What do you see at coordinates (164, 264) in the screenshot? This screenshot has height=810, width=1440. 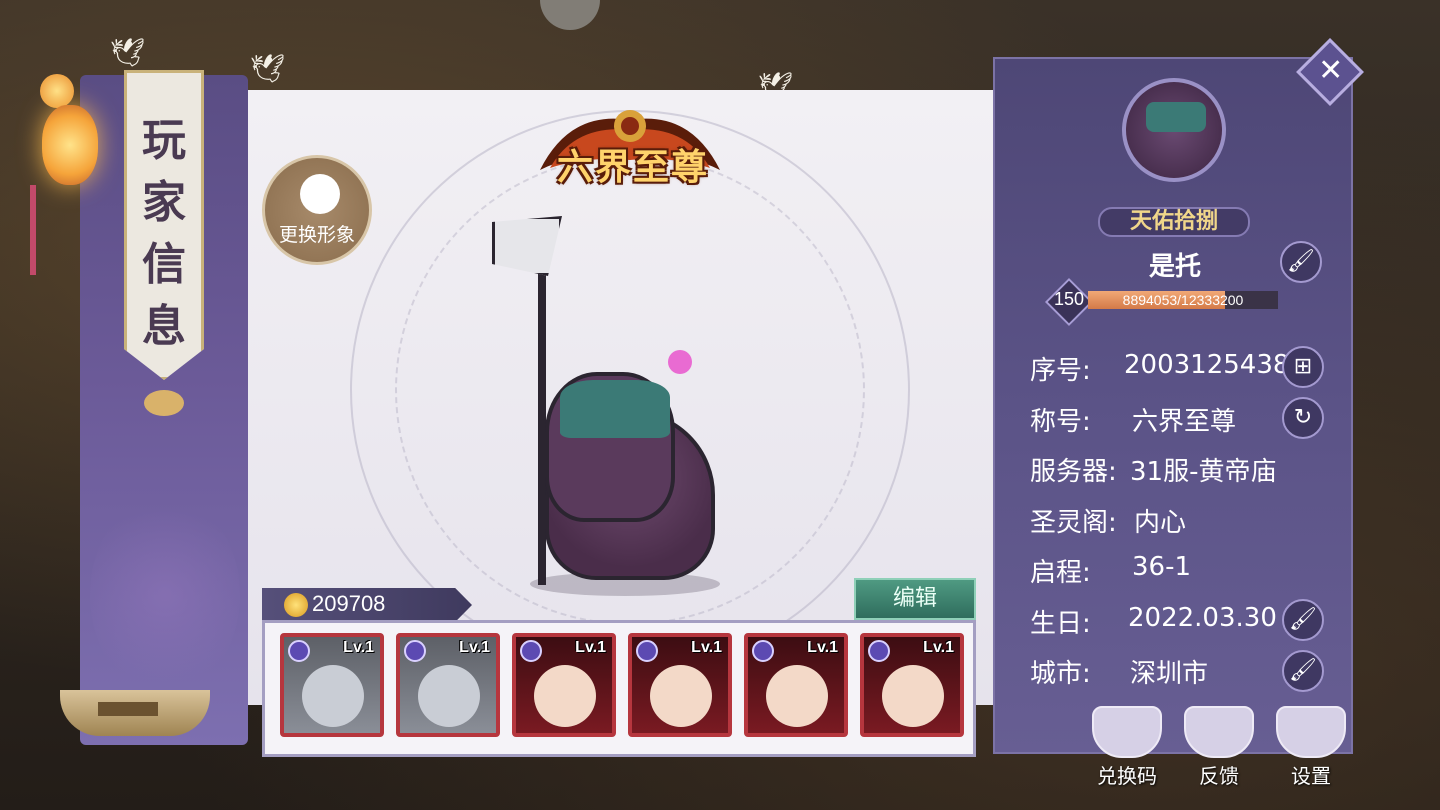 I see `page-title-char: 信` at bounding box center [164, 264].